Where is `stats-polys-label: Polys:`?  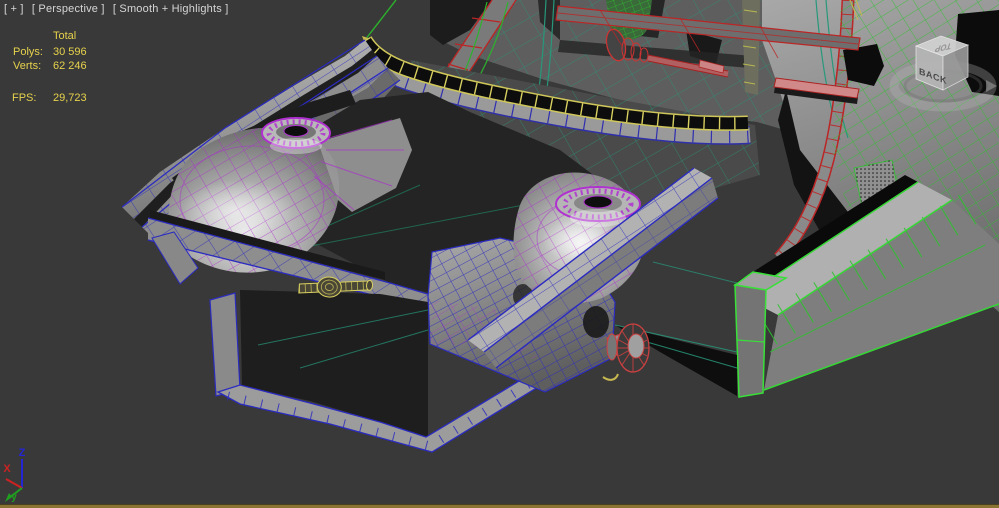
stats-polys-label: Polys: is located at coordinates (28, 52).